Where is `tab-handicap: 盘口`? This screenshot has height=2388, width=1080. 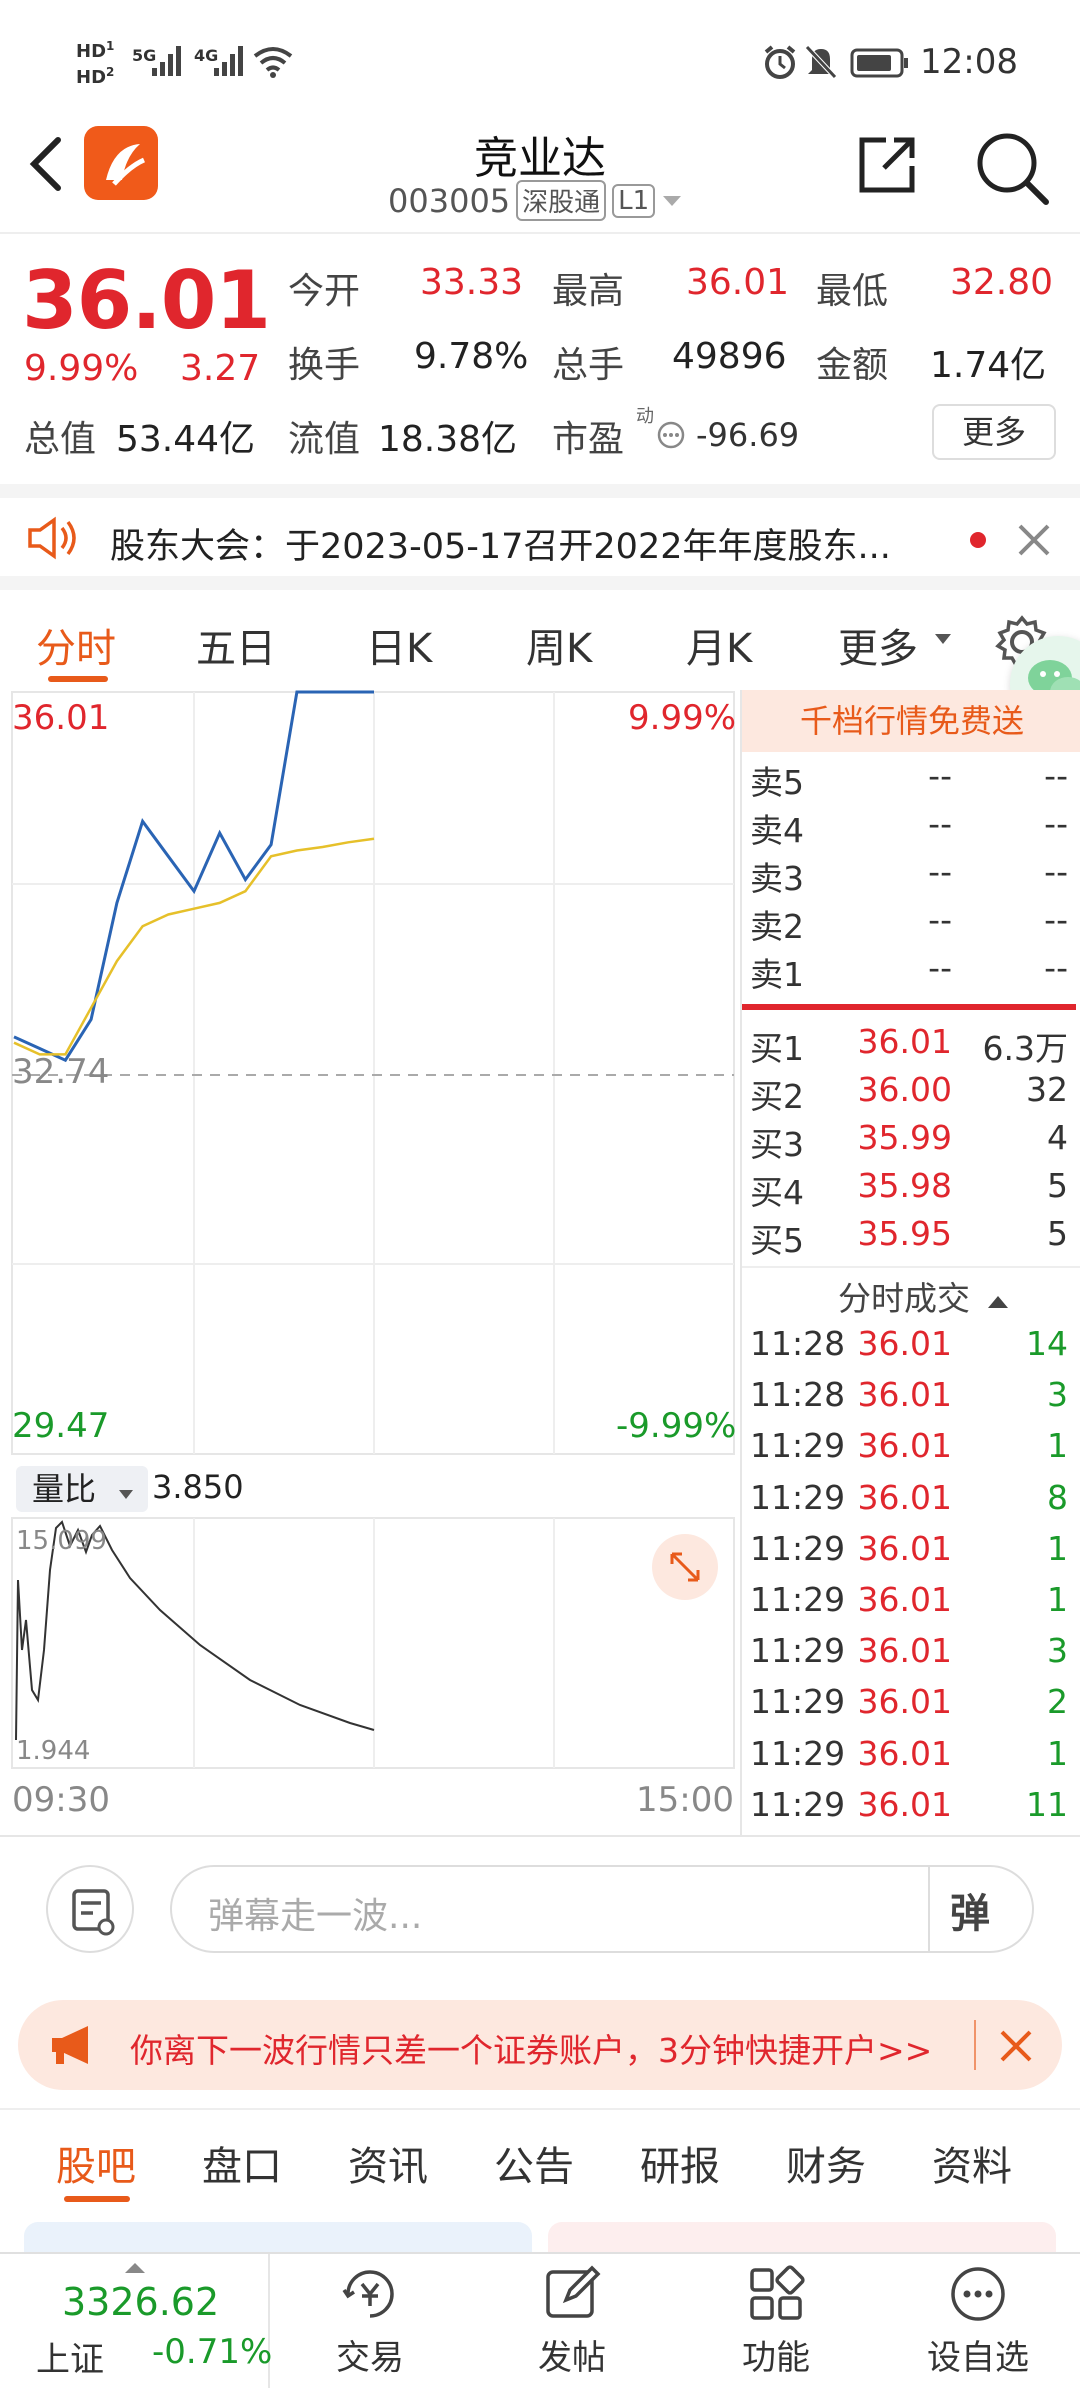 tab-handicap: 盘口 is located at coordinates (242, 2163).